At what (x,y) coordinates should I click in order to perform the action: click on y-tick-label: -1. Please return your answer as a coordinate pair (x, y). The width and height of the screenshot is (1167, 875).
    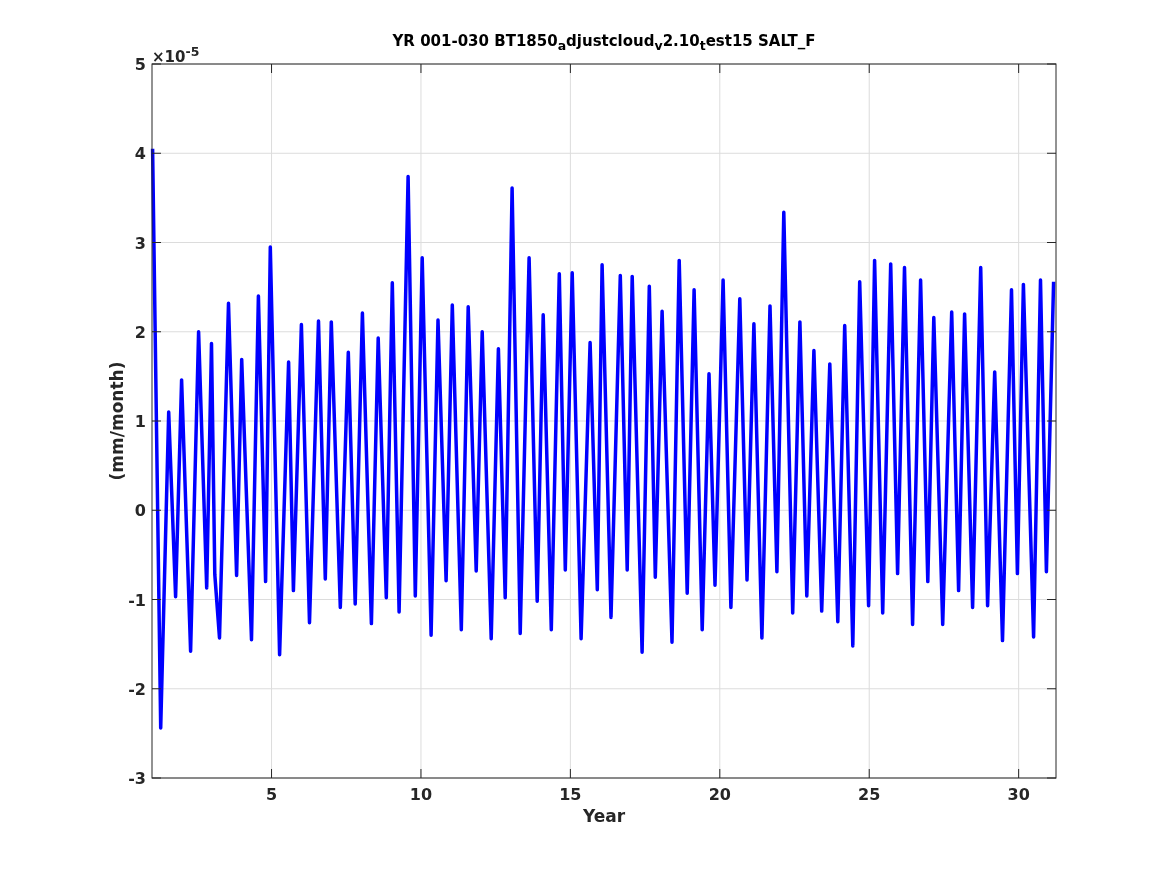
    Looking at the image, I should click on (137, 600).